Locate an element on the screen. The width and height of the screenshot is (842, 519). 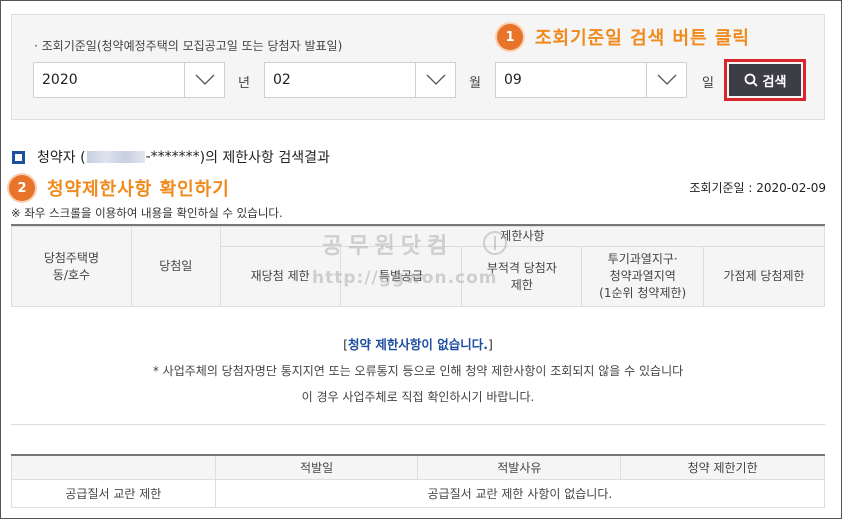
result-title-masked: -******* is located at coordinates (172, 157).